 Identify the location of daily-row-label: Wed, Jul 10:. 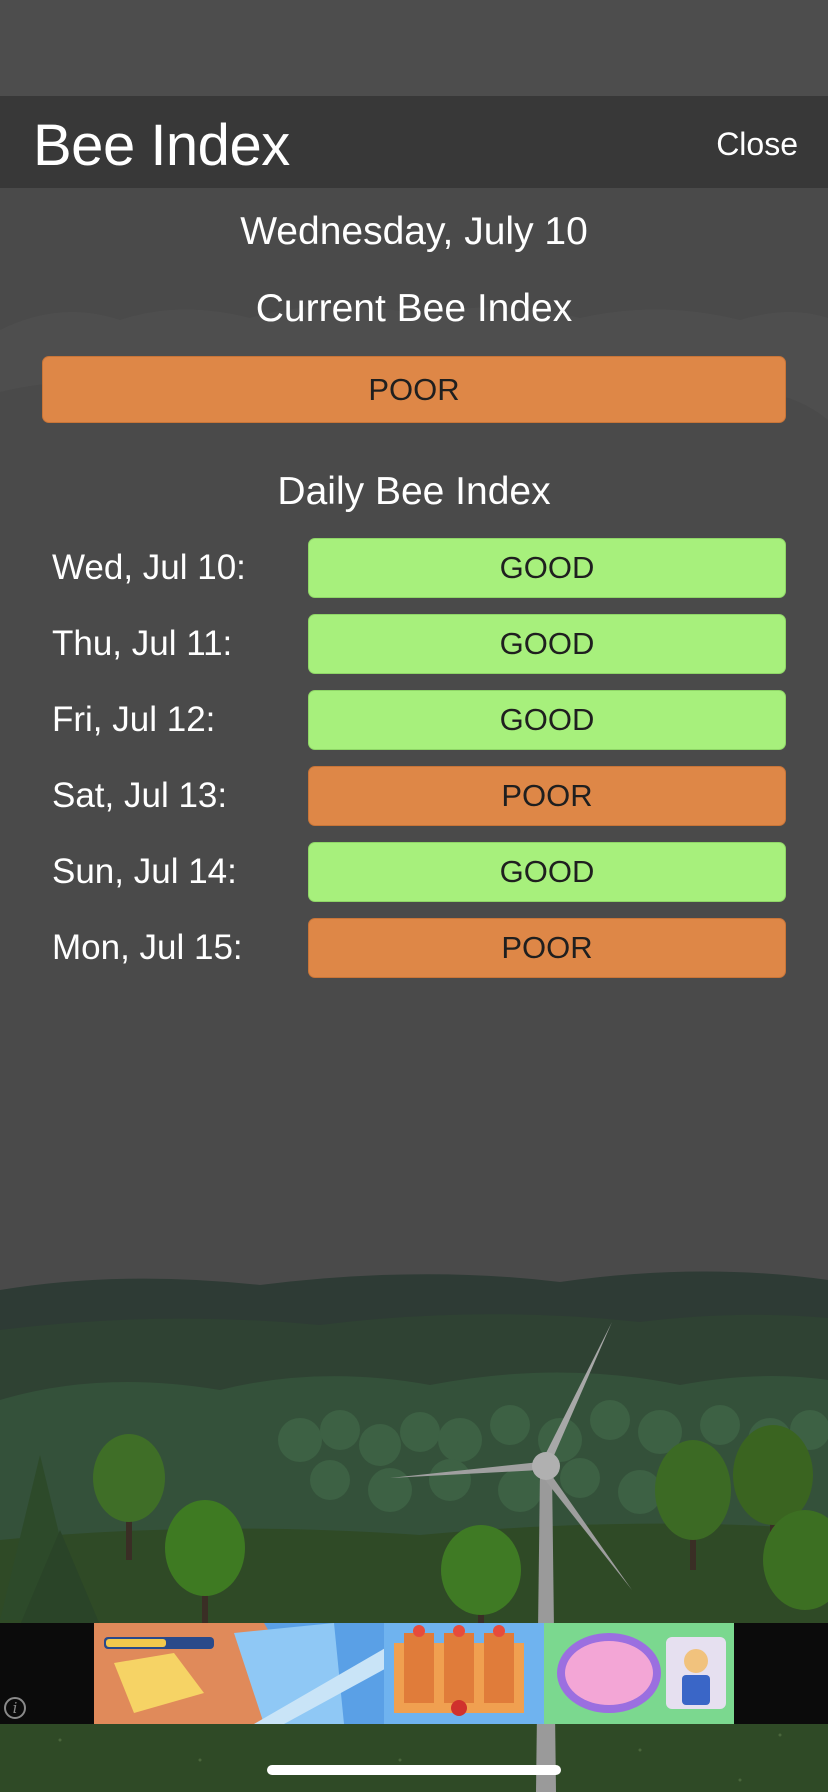
(149, 567).